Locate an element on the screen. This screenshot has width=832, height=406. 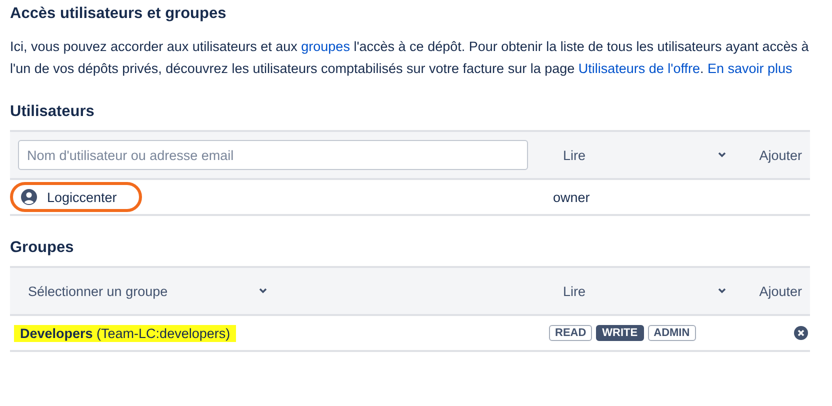
permission-toggle: ADMIN is located at coordinates (672, 333).